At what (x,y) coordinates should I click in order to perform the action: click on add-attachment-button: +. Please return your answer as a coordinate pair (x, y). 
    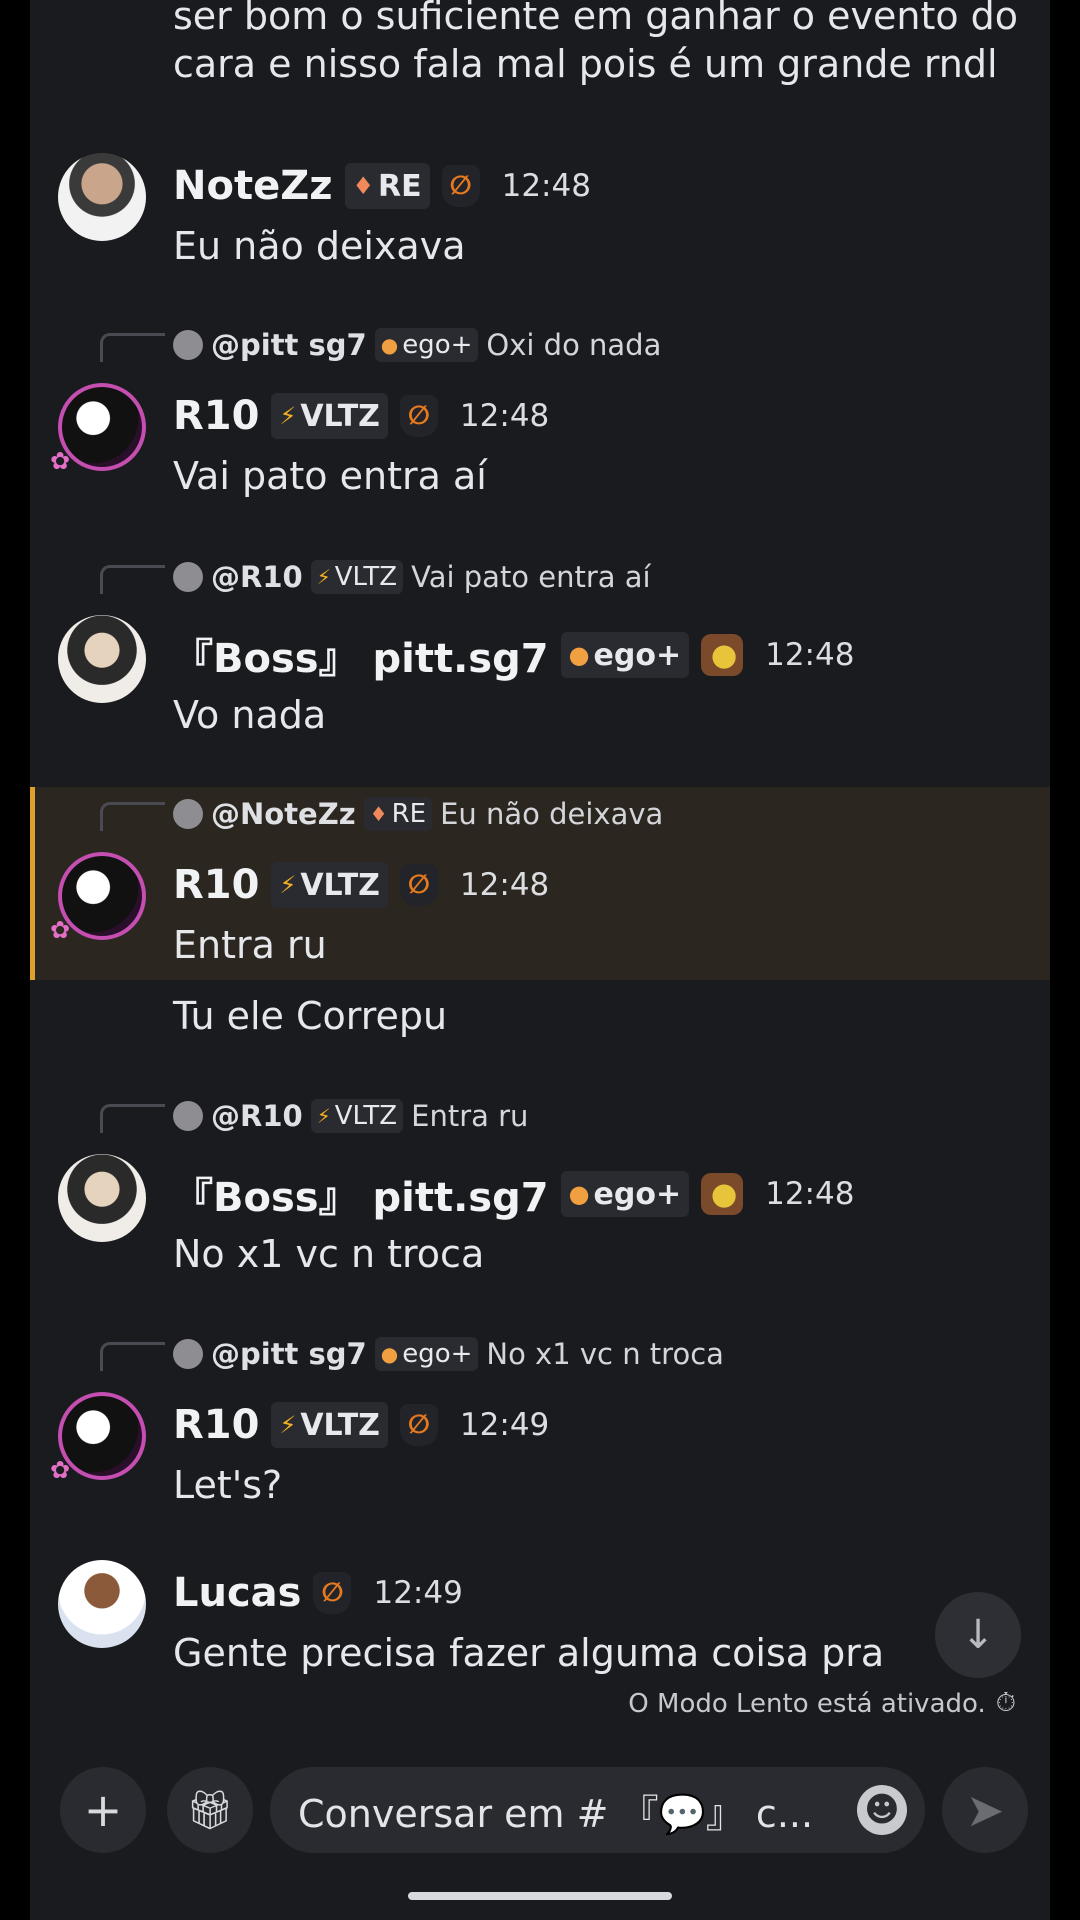
    Looking at the image, I should click on (103, 1810).